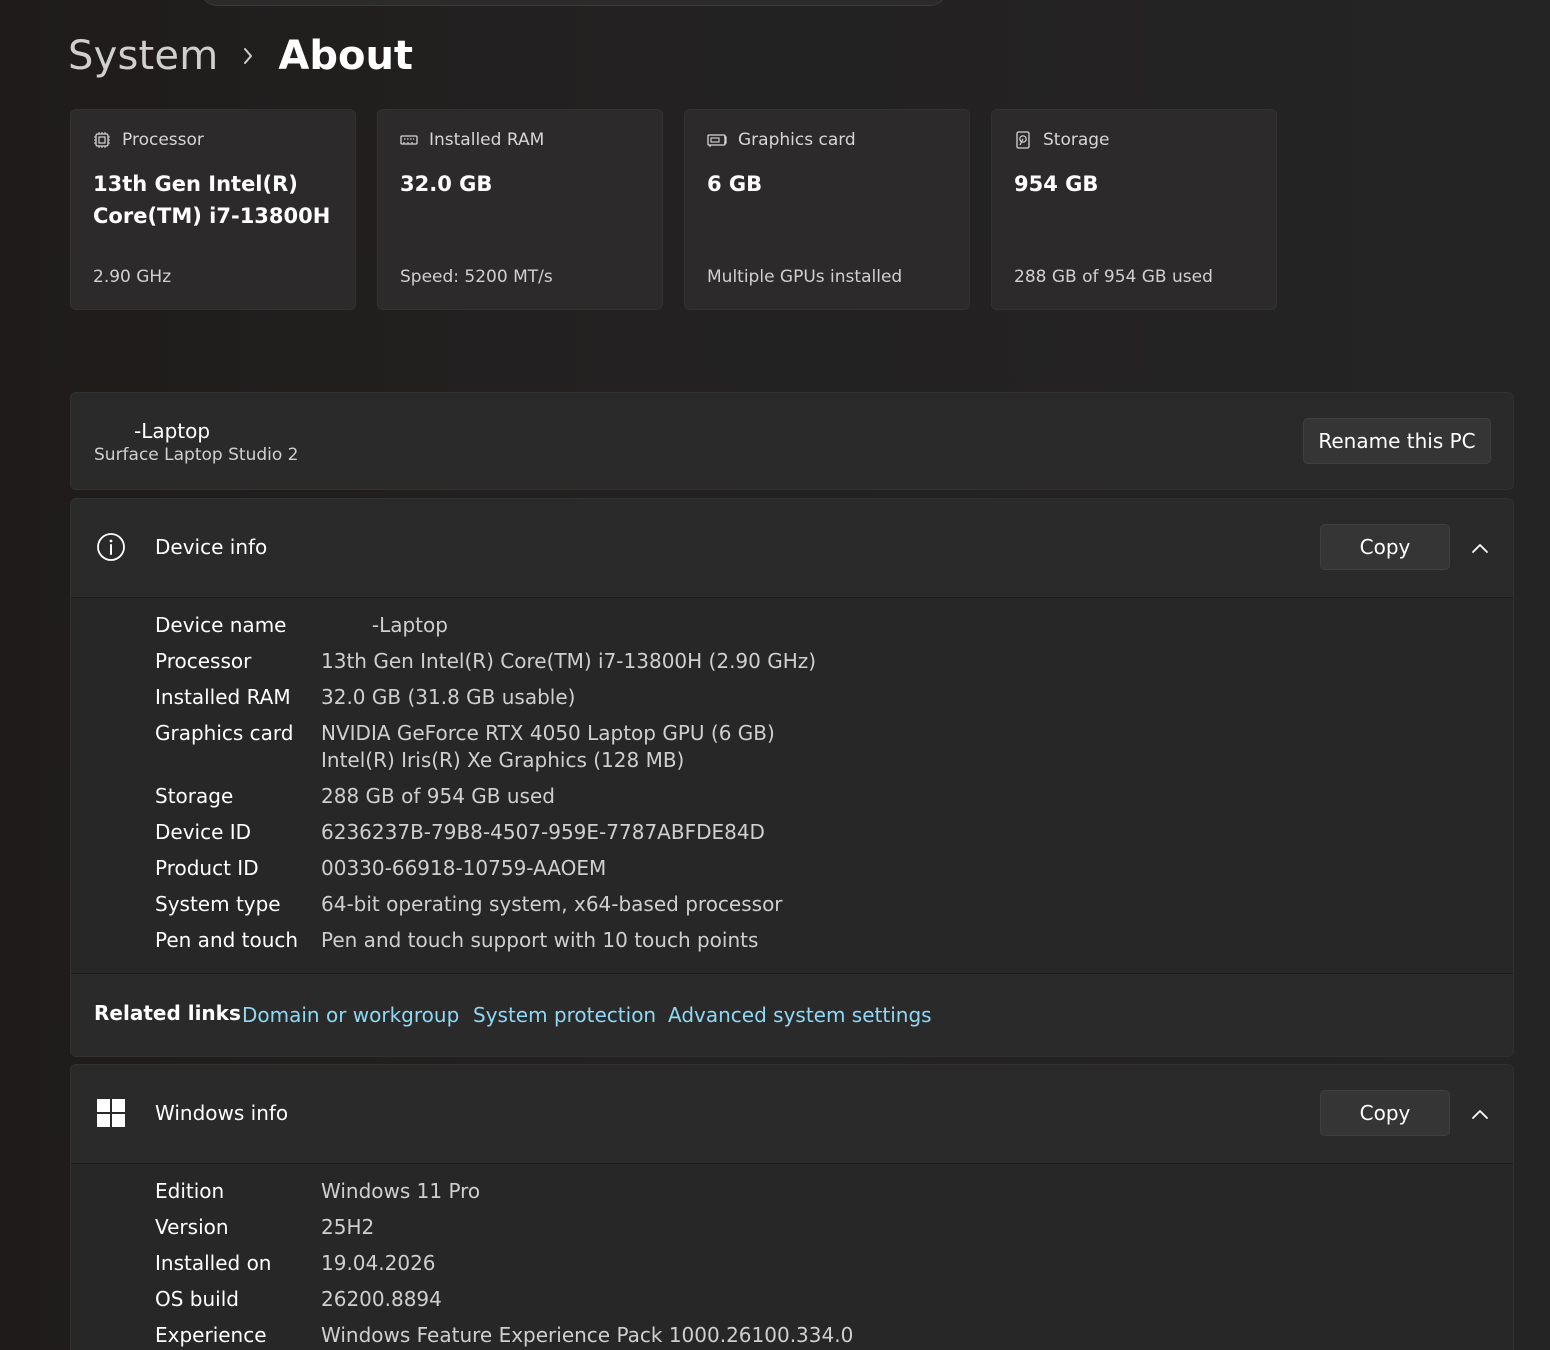 The height and width of the screenshot is (1350, 1550). Describe the element at coordinates (834, 801) in the screenshot. I see `info-row-storage: Storage 288 GB of 954 GB used` at that location.